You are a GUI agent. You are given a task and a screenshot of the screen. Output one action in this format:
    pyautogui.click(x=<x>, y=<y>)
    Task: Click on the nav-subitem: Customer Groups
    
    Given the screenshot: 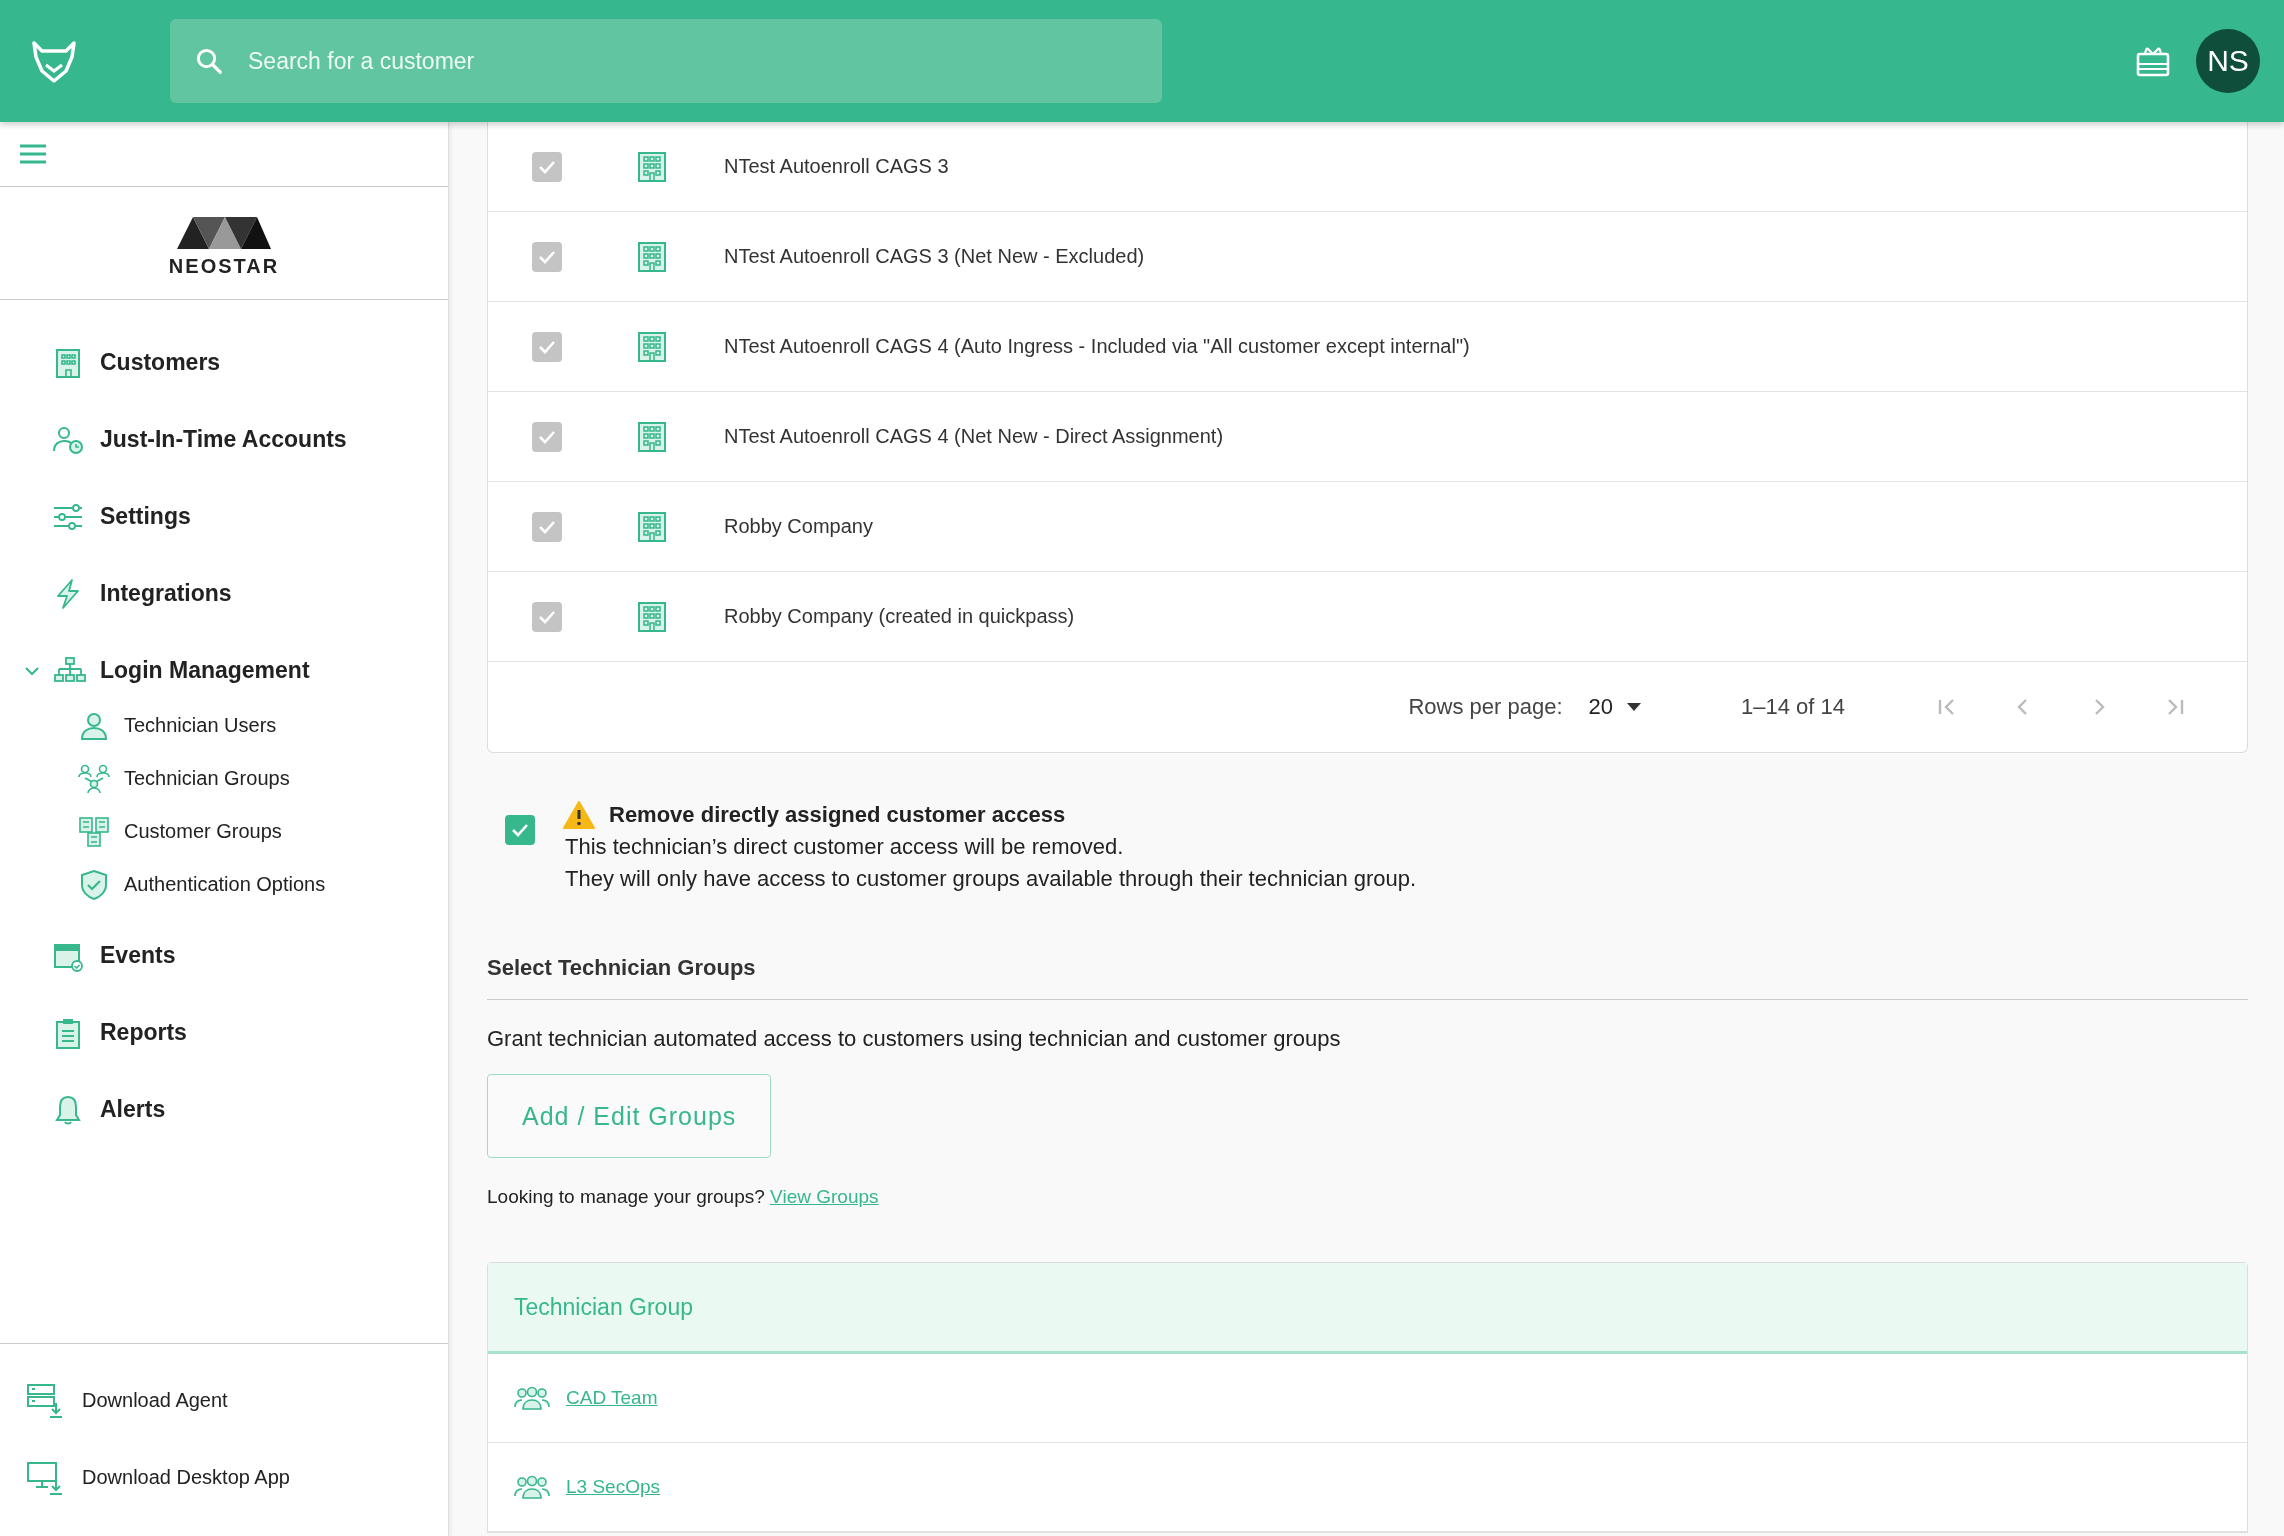 What is the action you would take?
    pyautogui.click(x=224, y=831)
    